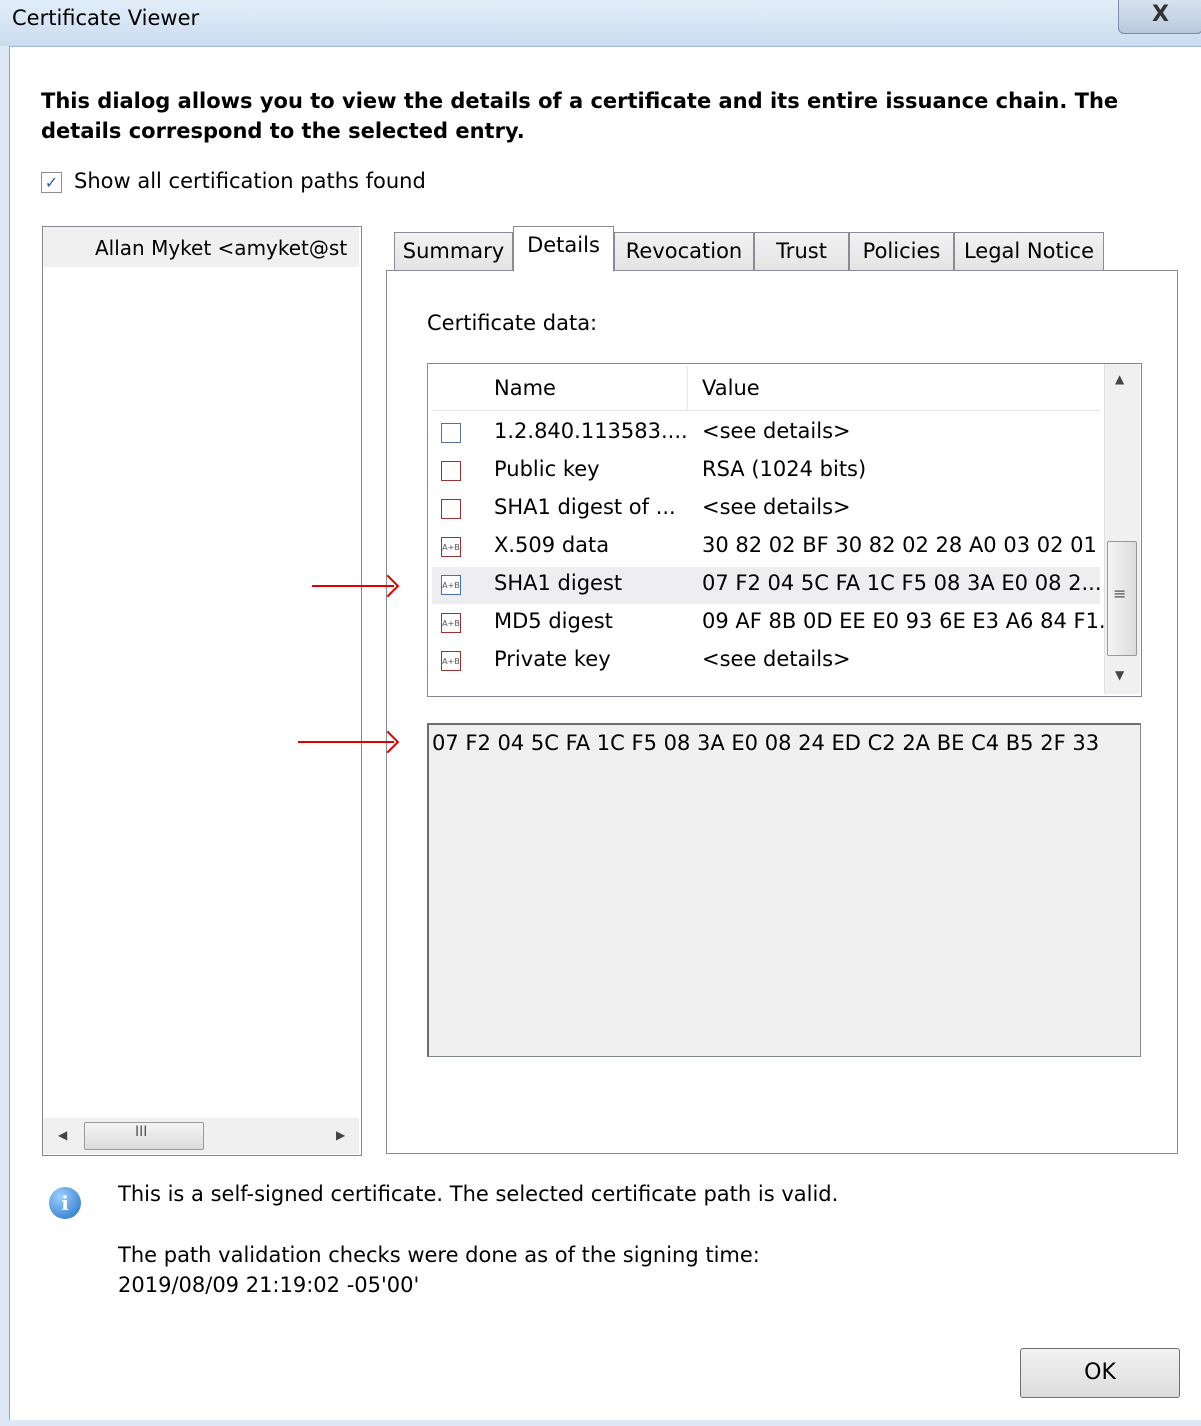 Image resolution: width=1201 pixels, height=1426 pixels. Describe the element at coordinates (269, 1285) in the screenshot. I see `info-validation-time: 2019/08/09 21:19:02 -05'00'` at that location.